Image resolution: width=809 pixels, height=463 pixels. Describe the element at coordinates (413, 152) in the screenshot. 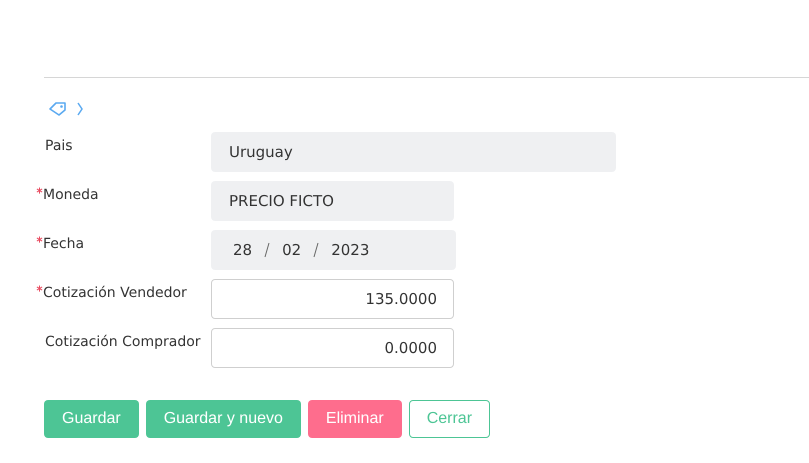

I see `readonly-field: Uruguay` at that location.